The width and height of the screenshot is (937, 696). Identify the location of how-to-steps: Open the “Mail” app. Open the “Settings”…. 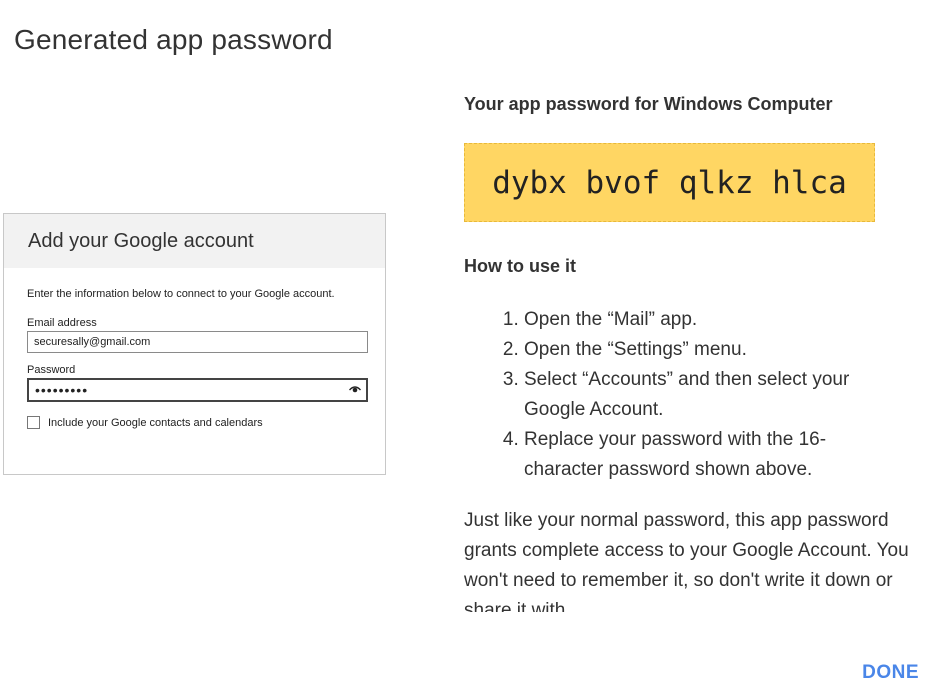
(684, 395).